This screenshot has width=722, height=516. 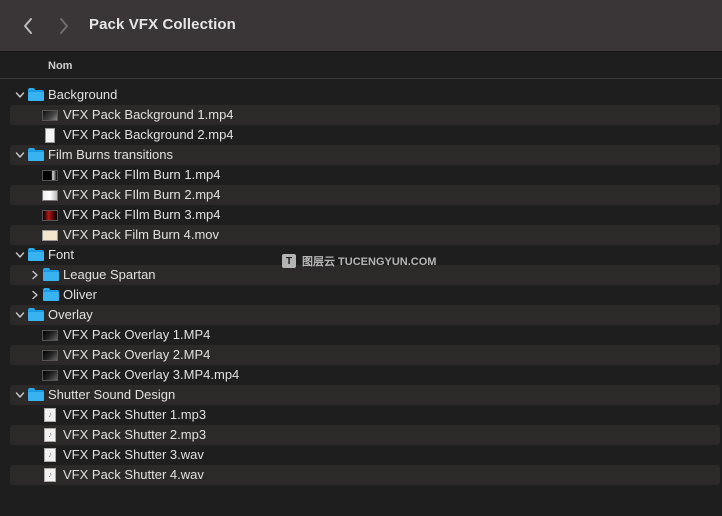 I want to click on back-button, so click(x=28, y=26).